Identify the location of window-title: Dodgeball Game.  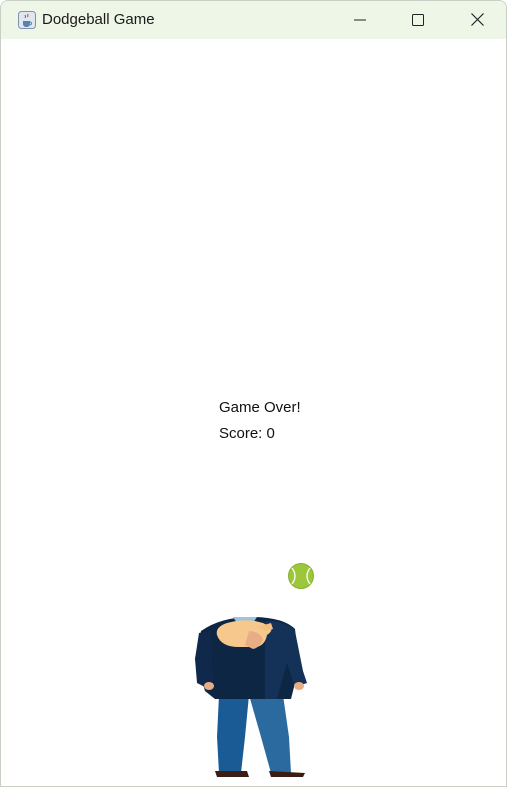
(98, 19).